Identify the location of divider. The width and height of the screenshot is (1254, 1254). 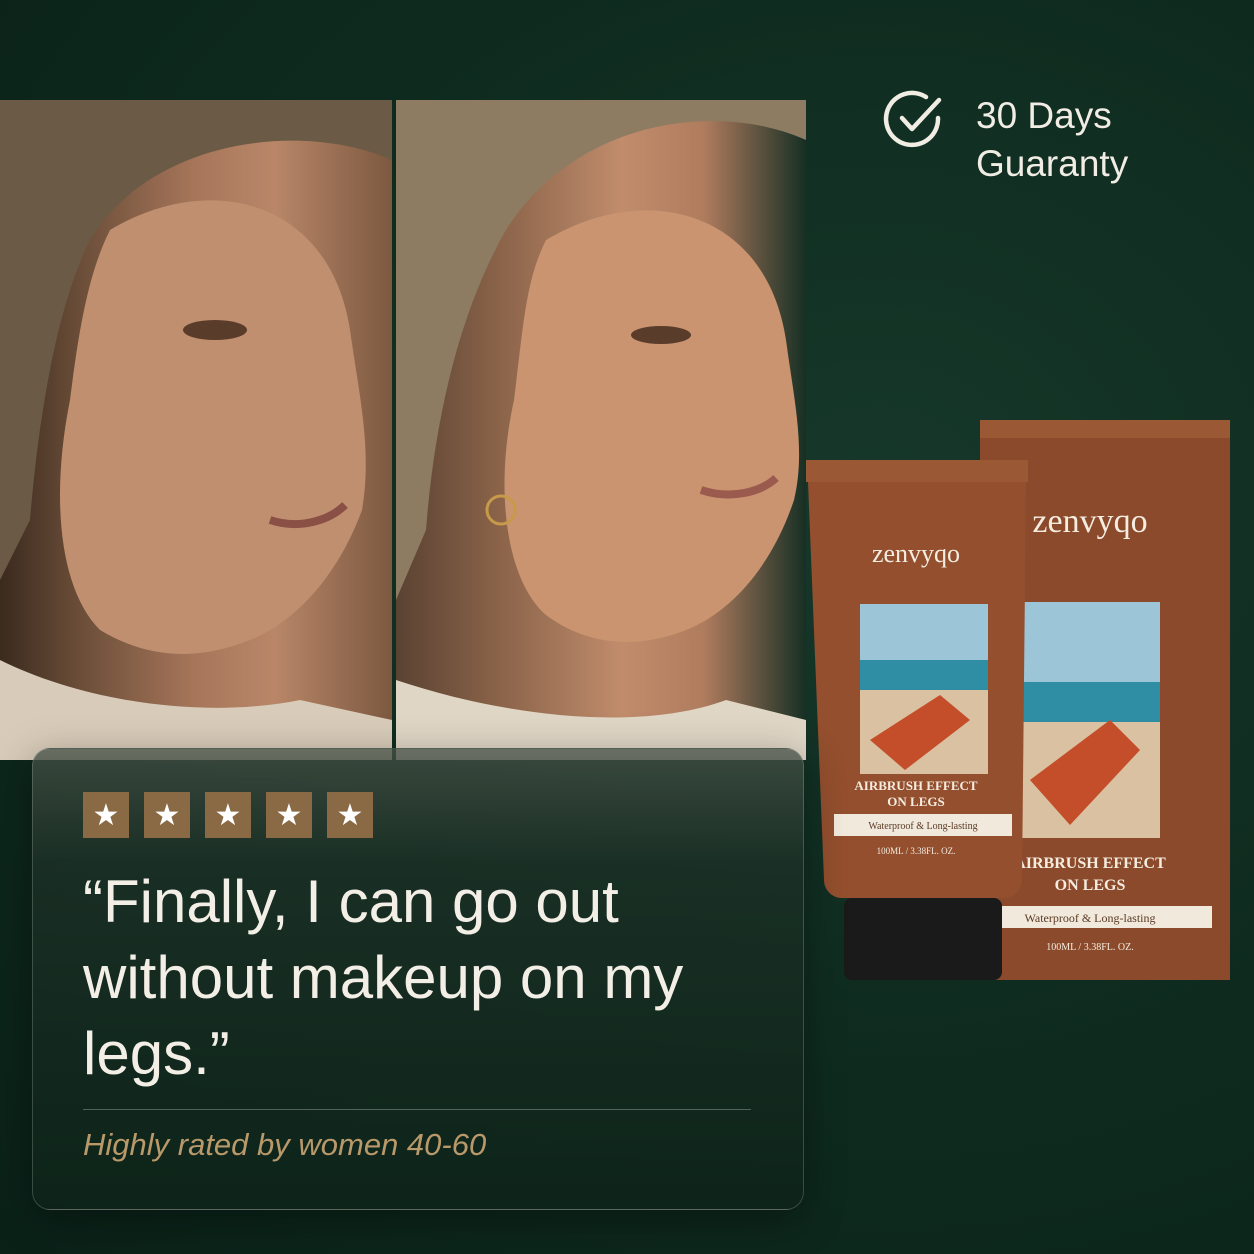
(417, 1109).